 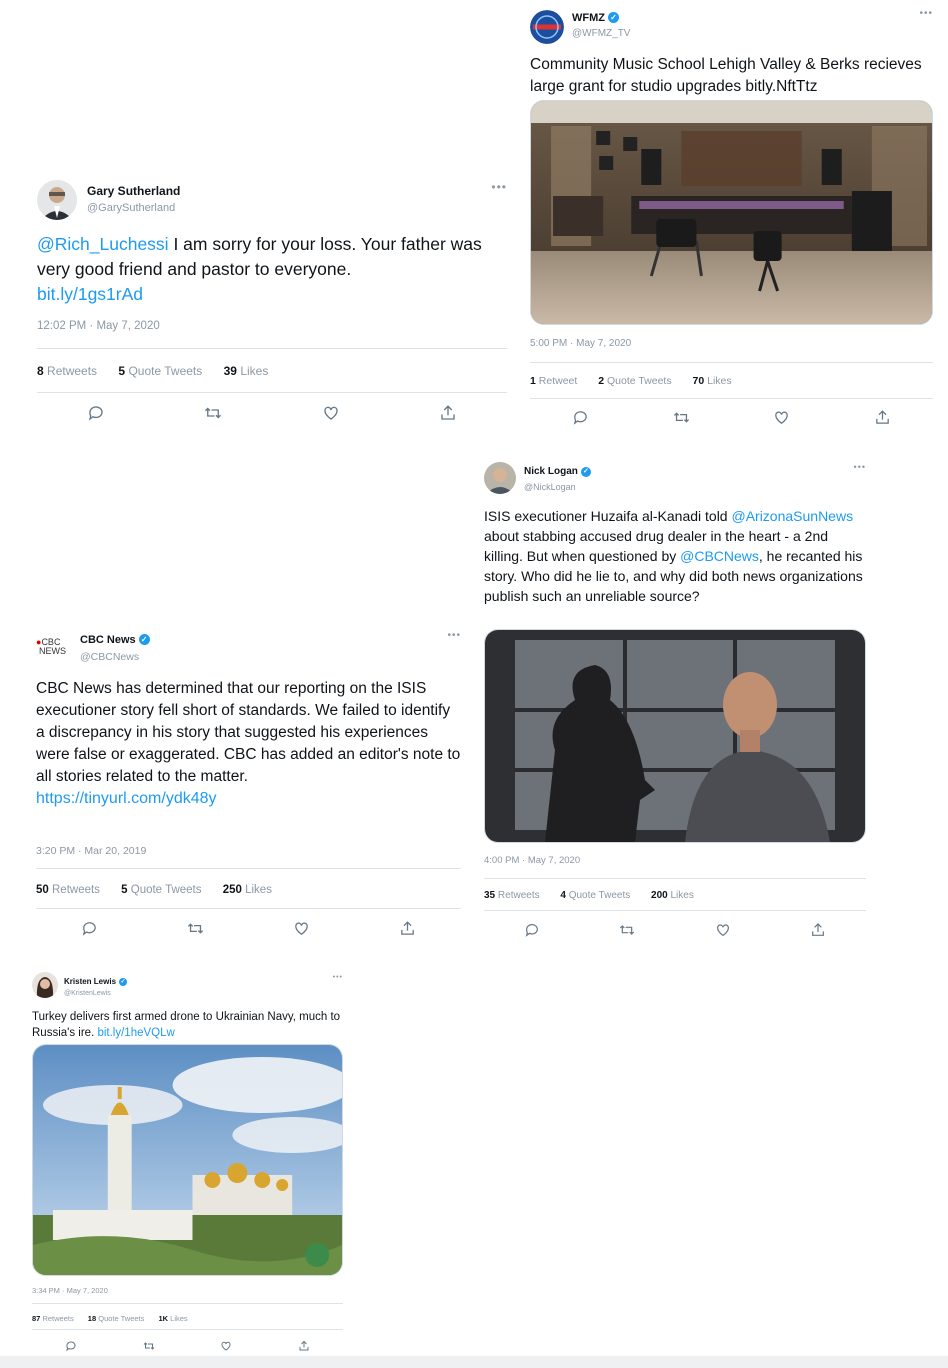 What do you see at coordinates (550, 487) in the screenshot?
I see `handle: @NickLogan` at bounding box center [550, 487].